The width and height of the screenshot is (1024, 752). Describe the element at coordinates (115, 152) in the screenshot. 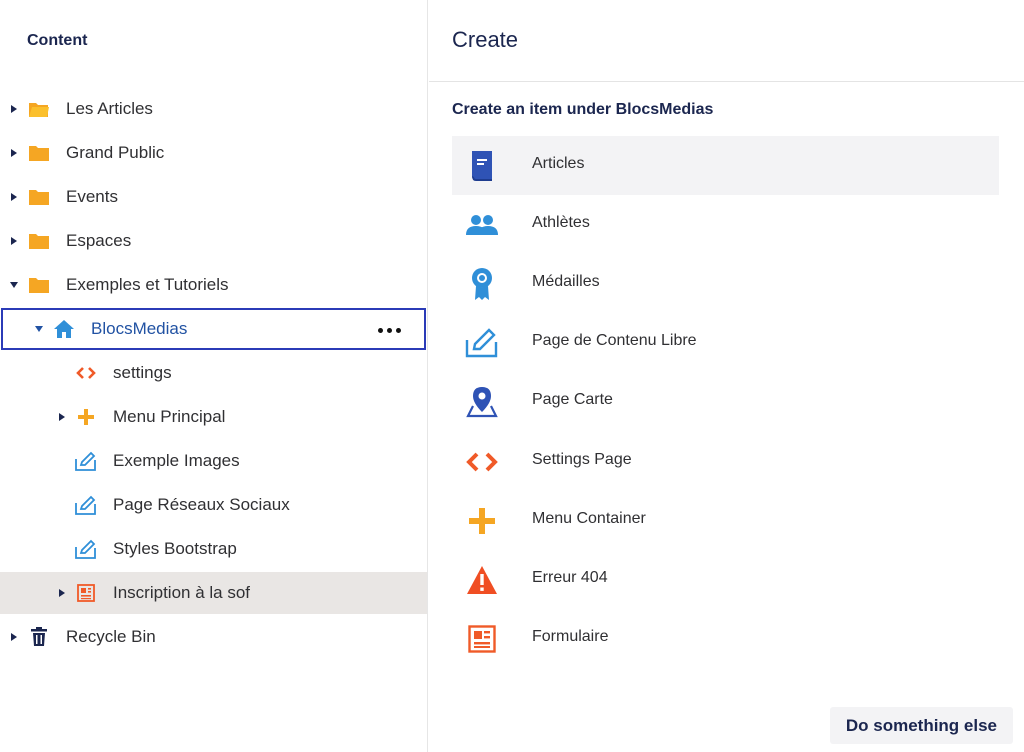

I see `tree-item-label: Grand Public` at that location.